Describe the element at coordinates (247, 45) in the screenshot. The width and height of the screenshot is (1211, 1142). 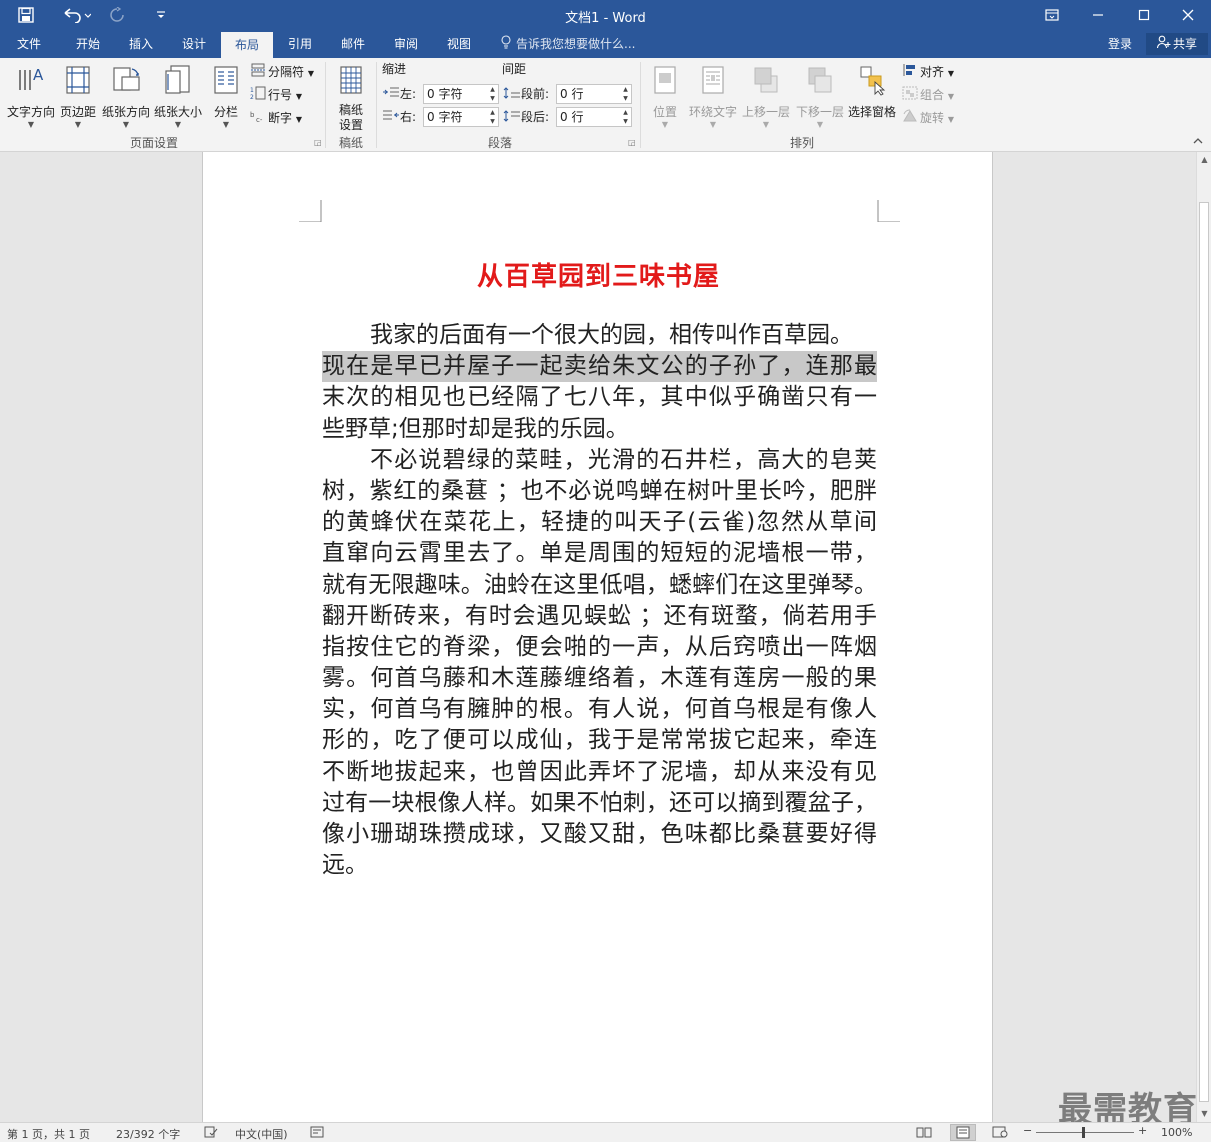
I see `tab-layout: 布局` at that location.